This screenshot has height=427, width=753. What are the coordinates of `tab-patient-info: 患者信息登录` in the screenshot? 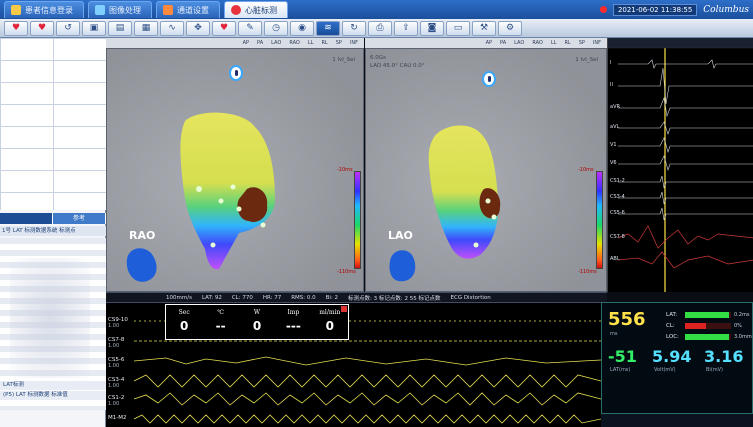 It's located at (44, 9).